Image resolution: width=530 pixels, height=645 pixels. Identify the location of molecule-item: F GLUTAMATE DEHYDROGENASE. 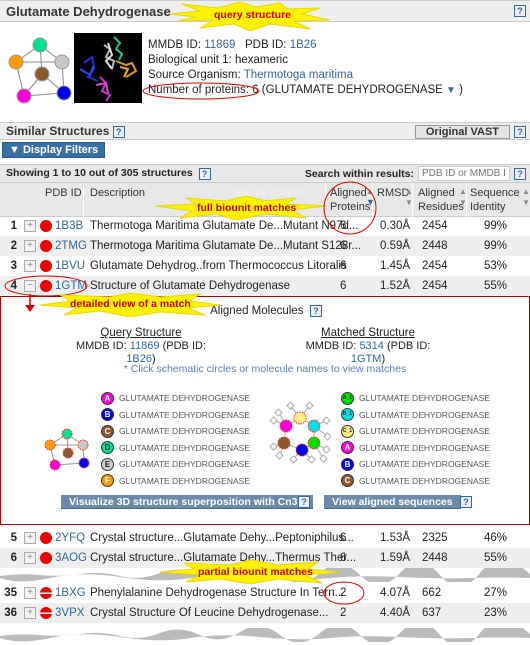
(175, 481).